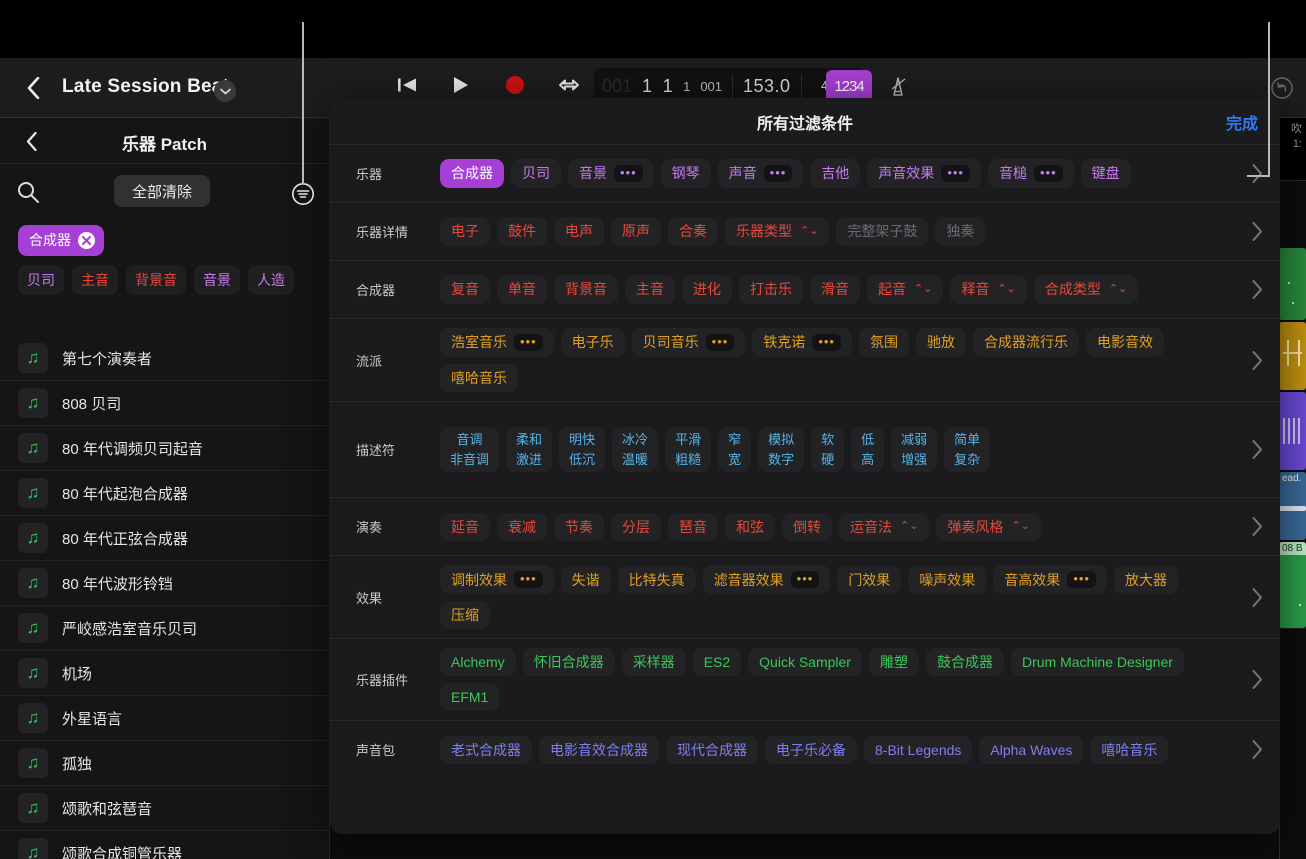  What do you see at coordinates (1242, 122) in the screenshot?
I see `done-button: 完成` at bounding box center [1242, 122].